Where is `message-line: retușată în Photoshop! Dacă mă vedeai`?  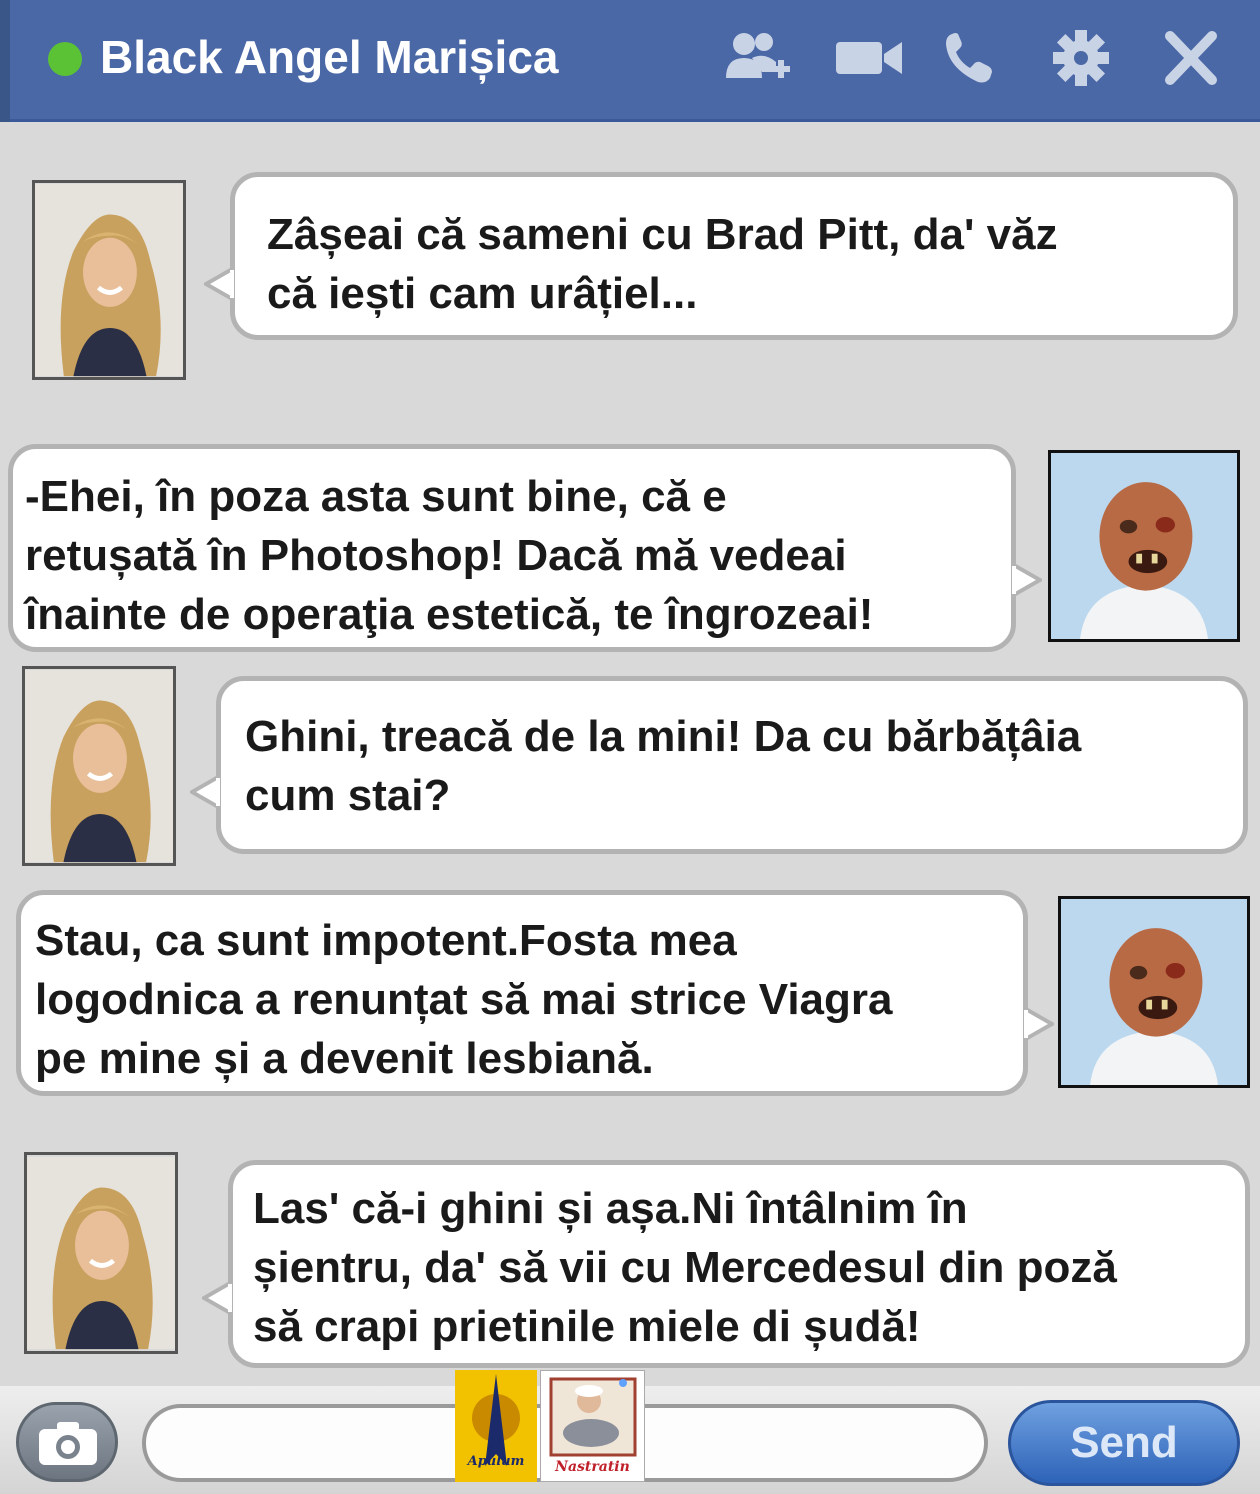
message-line: retușată în Photoshop! Dacă mă vedeai is located at coordinates (436, 555).